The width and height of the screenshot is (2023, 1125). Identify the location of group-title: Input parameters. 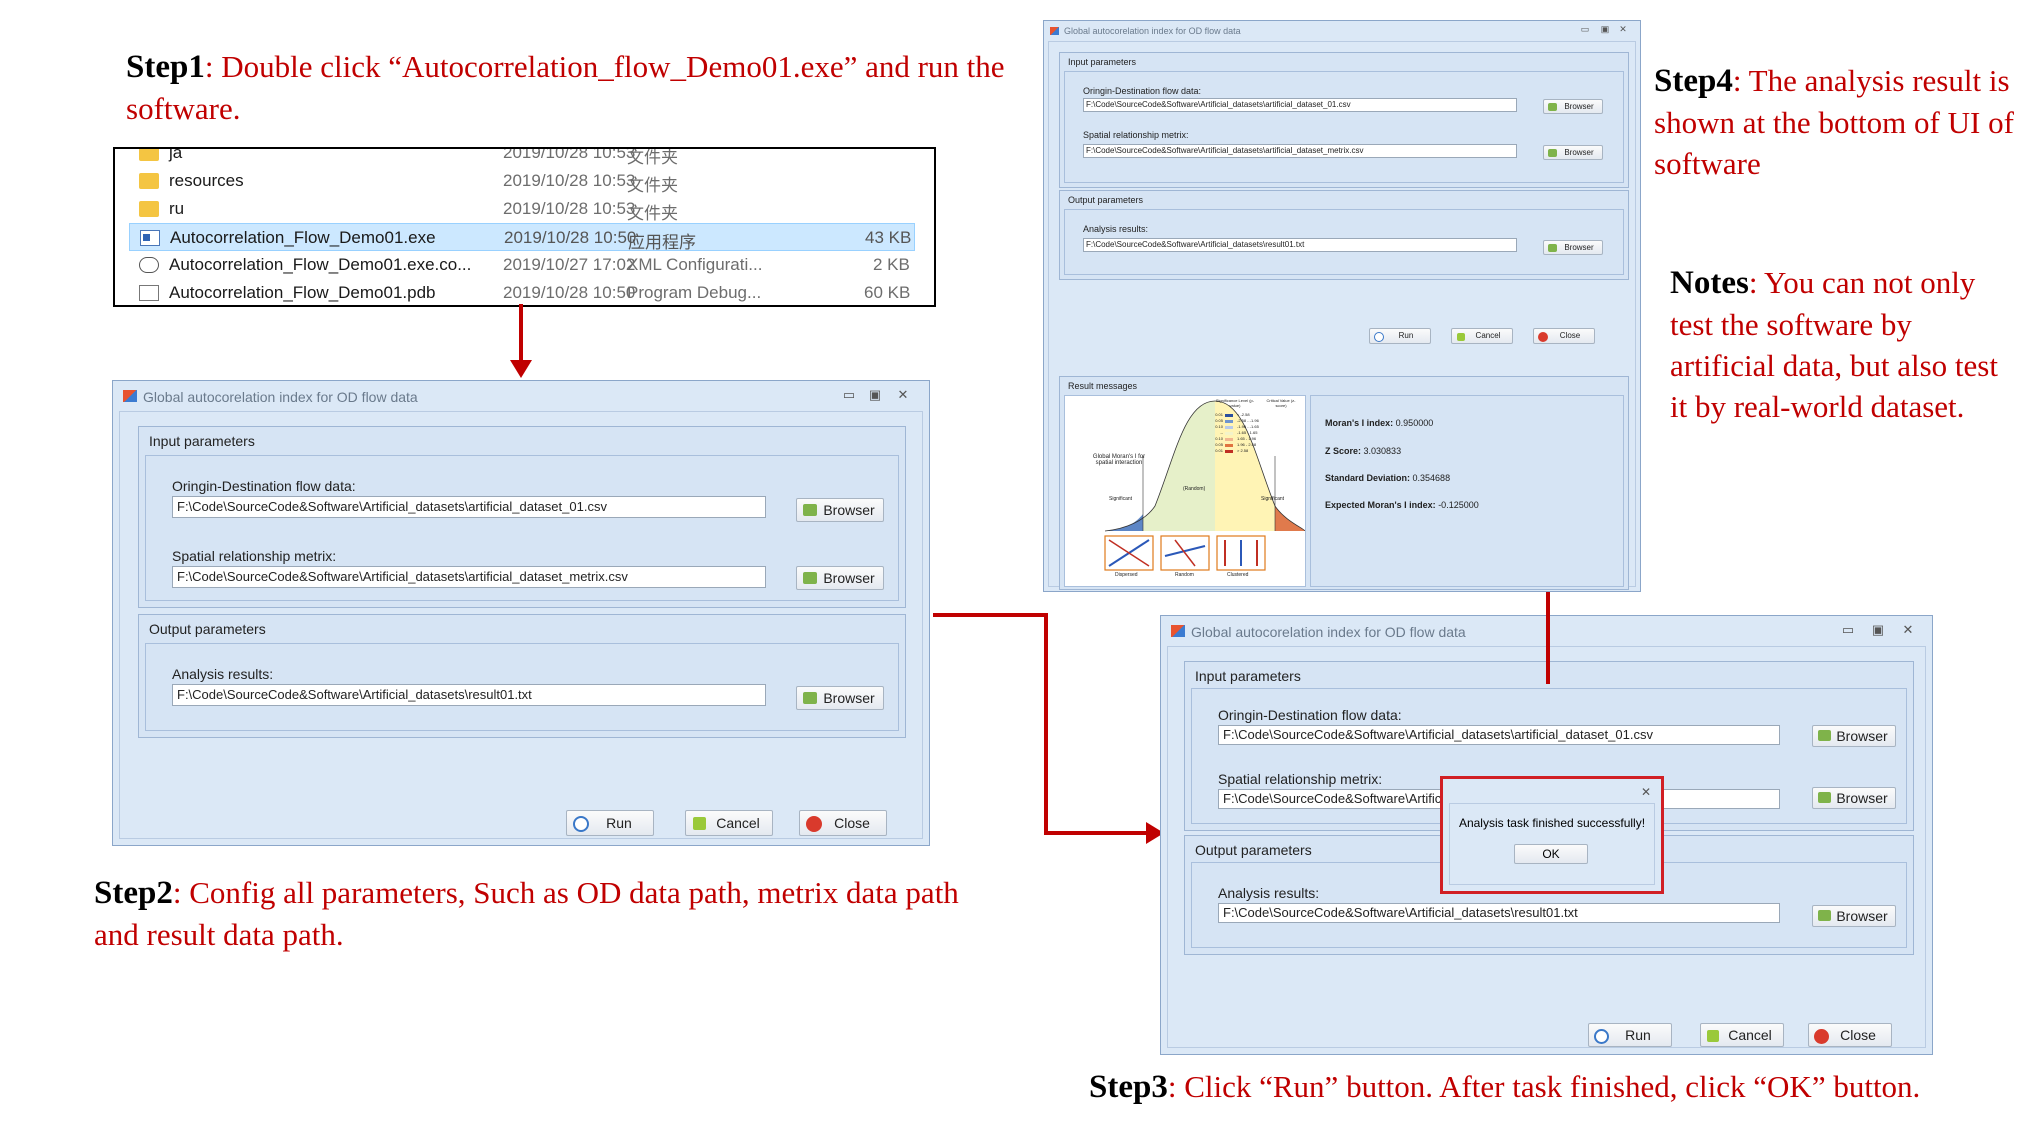
(202, 441).